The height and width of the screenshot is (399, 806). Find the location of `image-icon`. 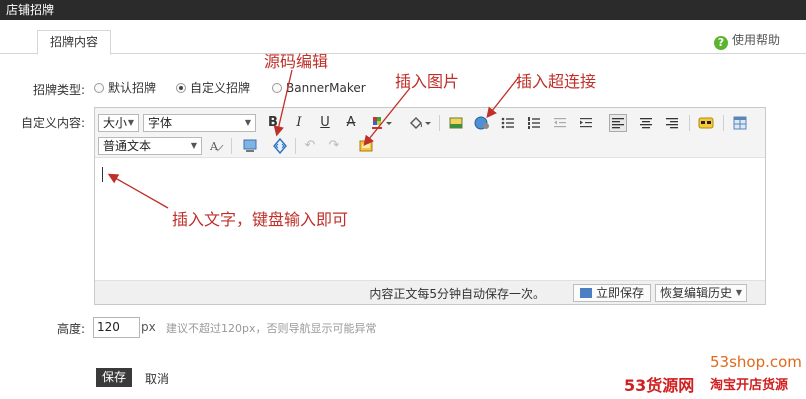

image-icon is located at coordinates (456, 123).